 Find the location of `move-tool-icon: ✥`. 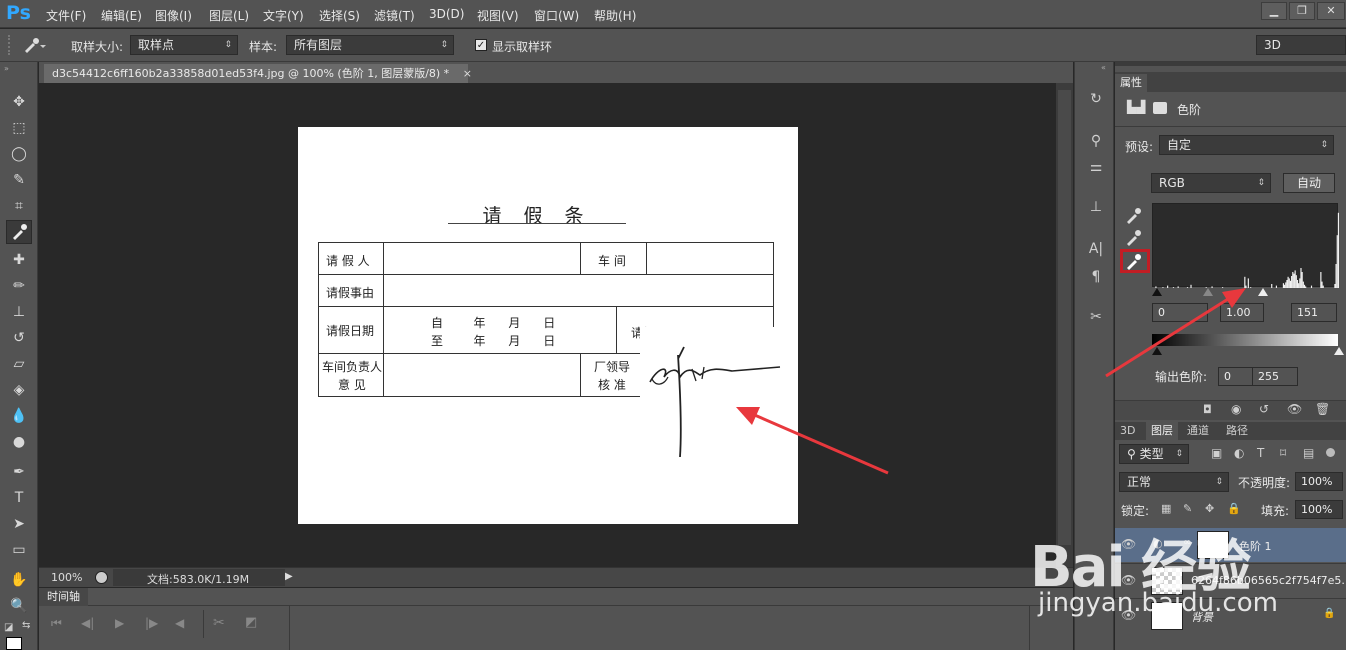

move-tool-icon: ✥ is located at coordinates (19, 102).